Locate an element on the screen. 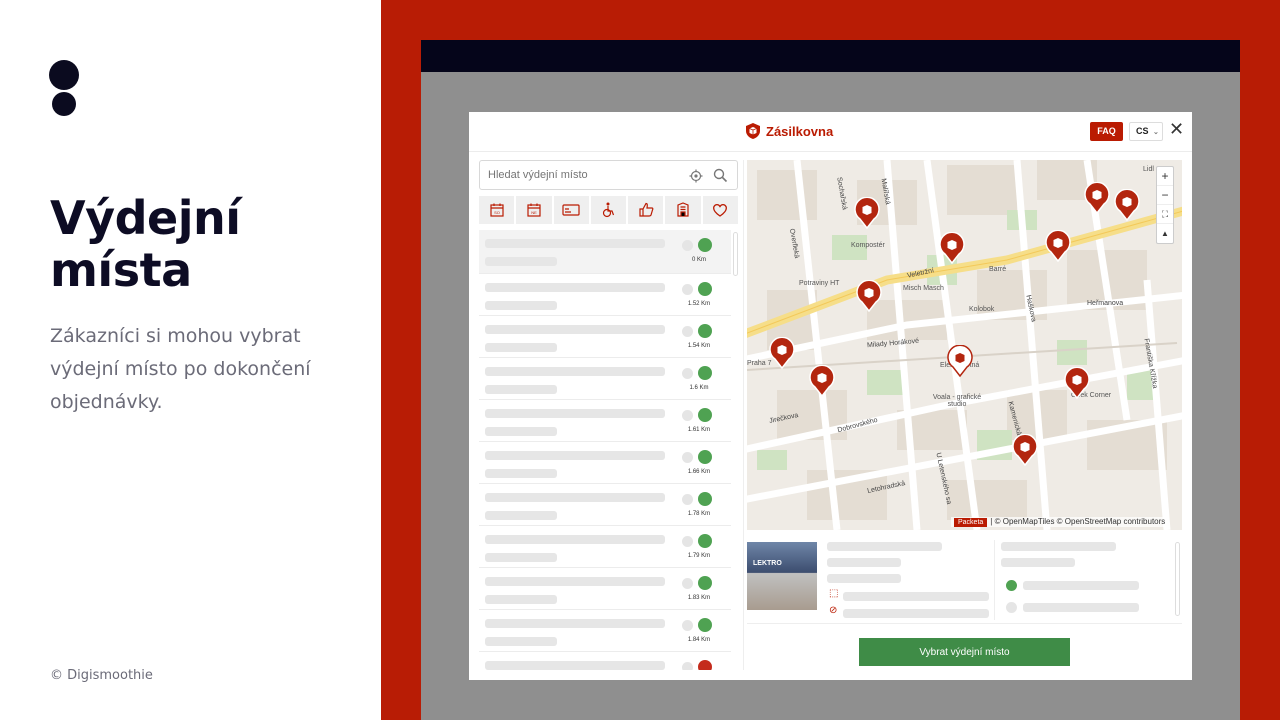  heart-icon is located at coordinates (720, 210).